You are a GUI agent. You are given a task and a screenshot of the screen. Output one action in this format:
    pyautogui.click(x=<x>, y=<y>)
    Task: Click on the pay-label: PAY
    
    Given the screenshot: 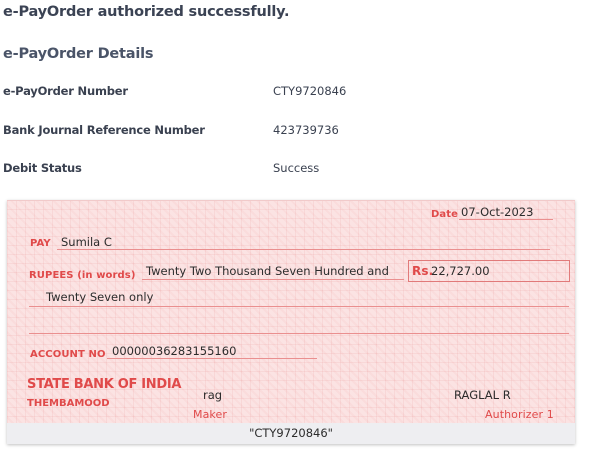 What is the action you would take?
    pyautogui.click(x=40, y=243)
    